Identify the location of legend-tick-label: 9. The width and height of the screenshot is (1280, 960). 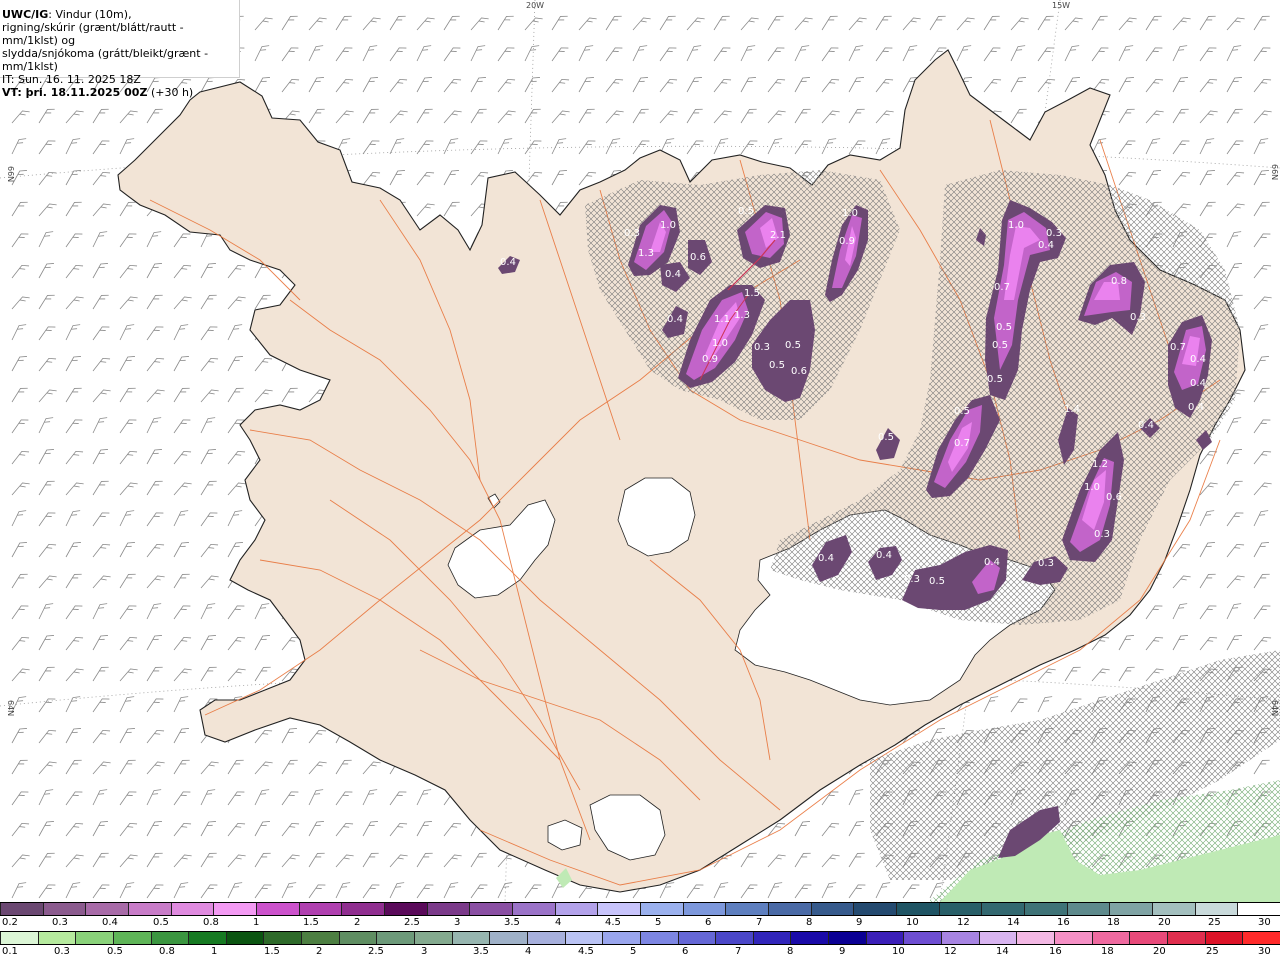
(842, 951).